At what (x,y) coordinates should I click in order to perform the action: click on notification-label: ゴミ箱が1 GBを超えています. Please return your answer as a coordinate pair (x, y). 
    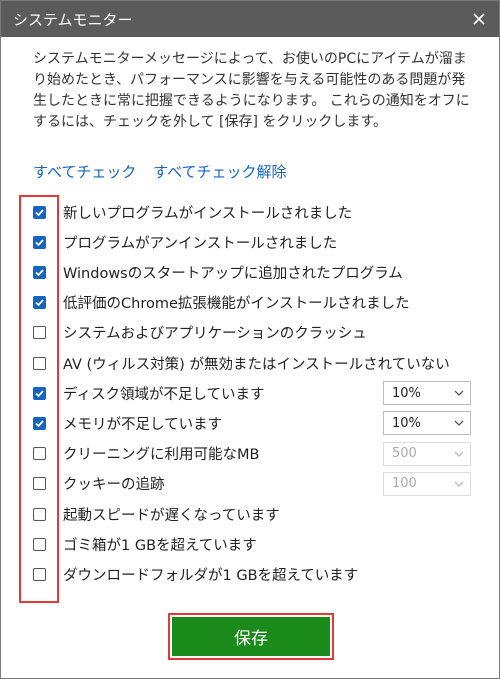
    Looking at the image, I should click on (160, 545).